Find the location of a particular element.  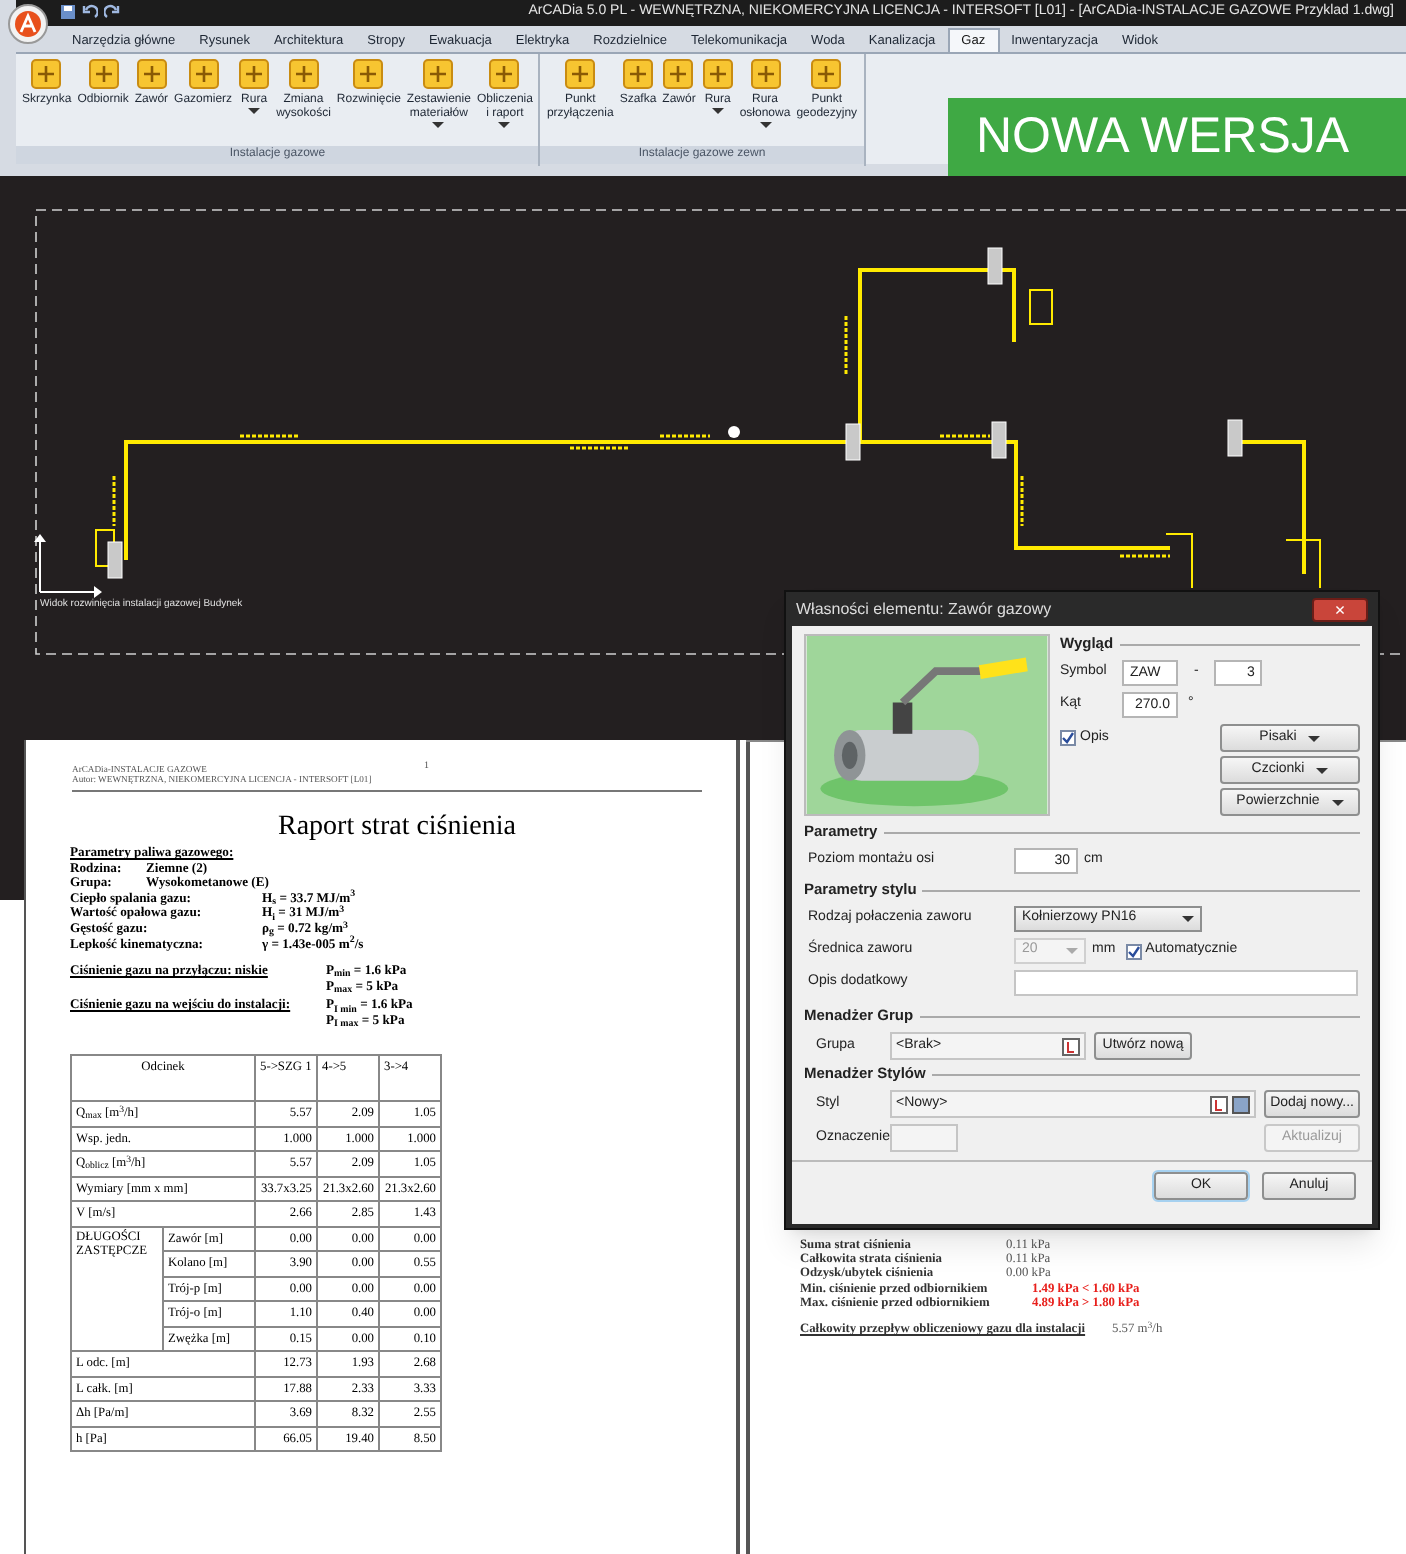

report-title: Raport strat ciśnienia is located at coordinates (397, 828).